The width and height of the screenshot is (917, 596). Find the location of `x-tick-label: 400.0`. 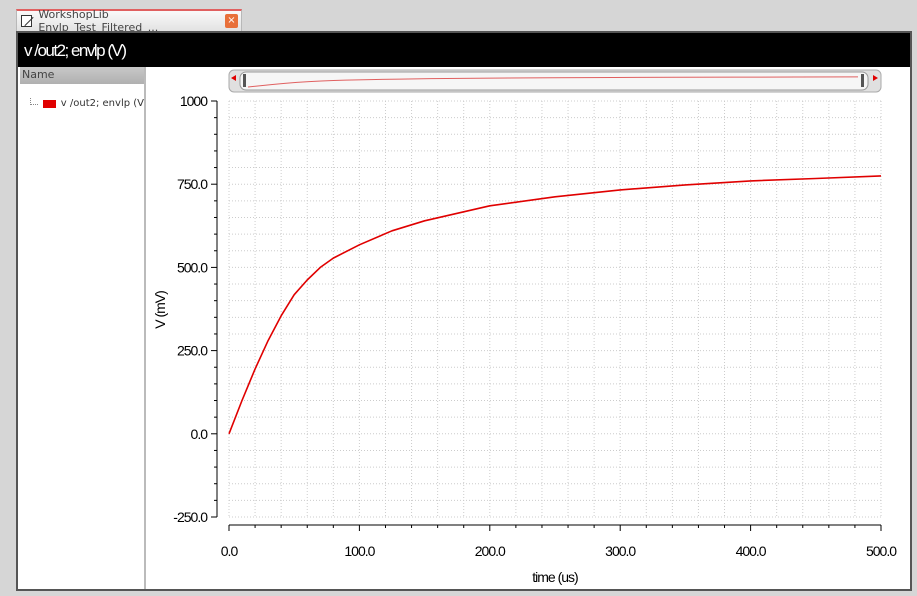

x-tick-label: 400.0 is located at coordinates (751, 551).